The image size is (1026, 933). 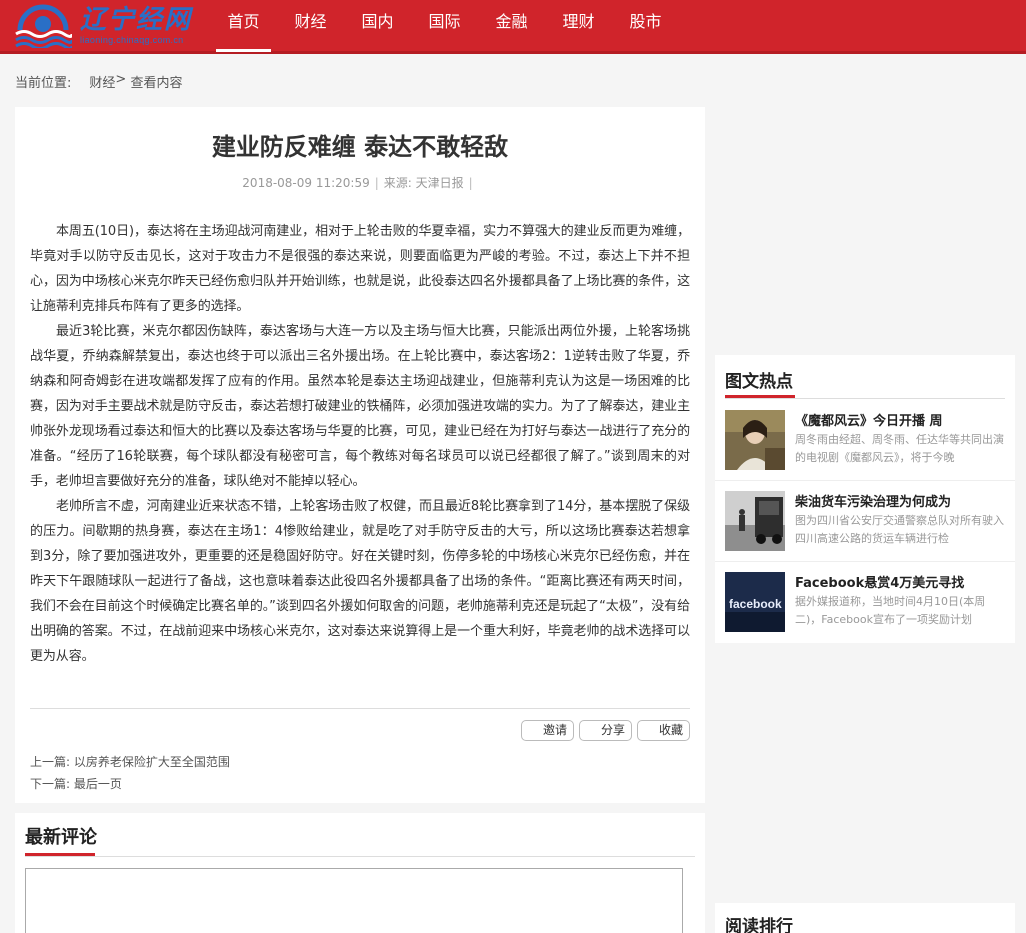 I want to click on breadcrumb-link-finance: 财经, so click(x=102, y=81).